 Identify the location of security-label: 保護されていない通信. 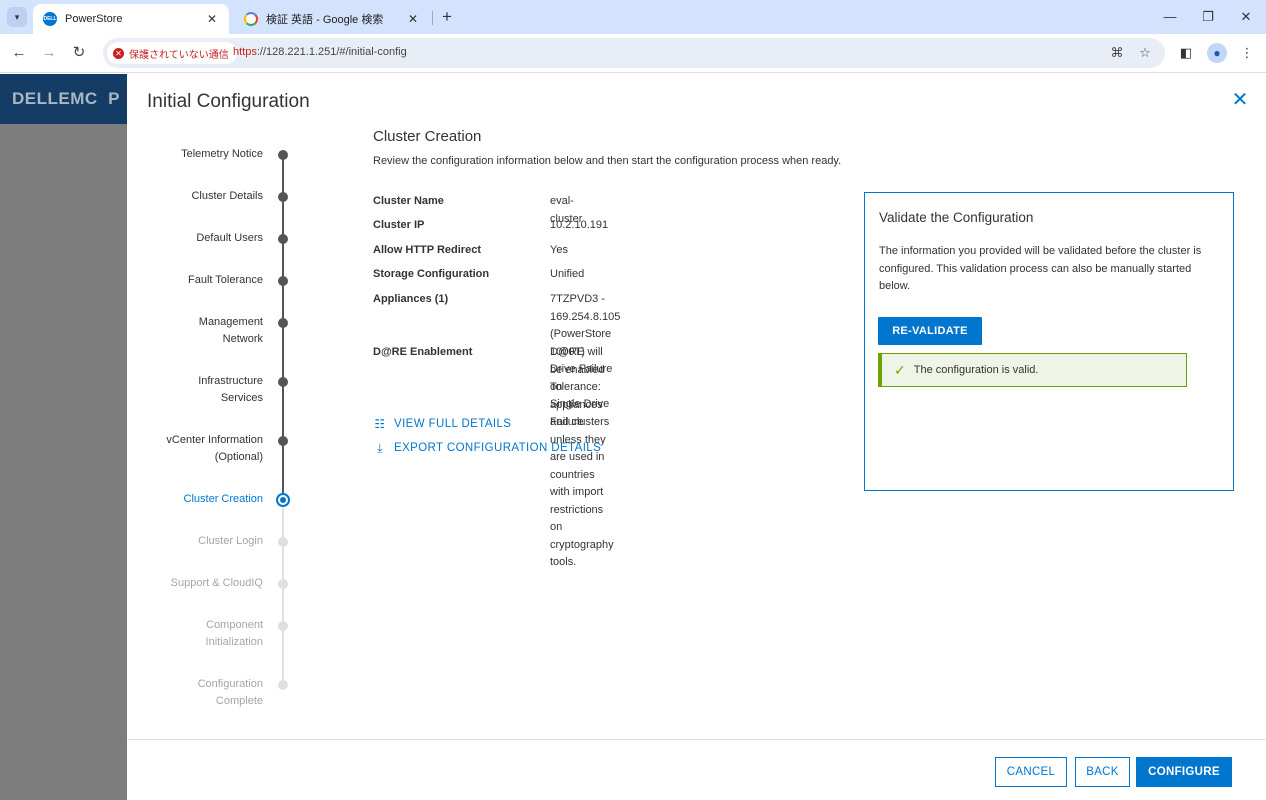
(179, 55).